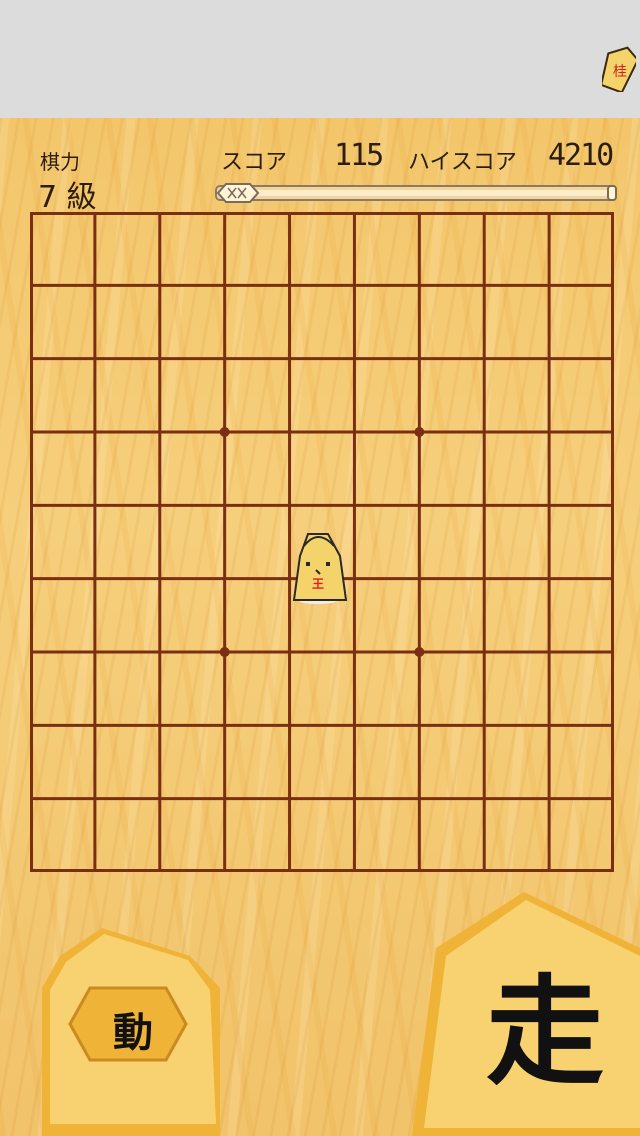  Describe the element at coordinates (318, 584) in the screenshot. I see `king-label: 王` at that location.